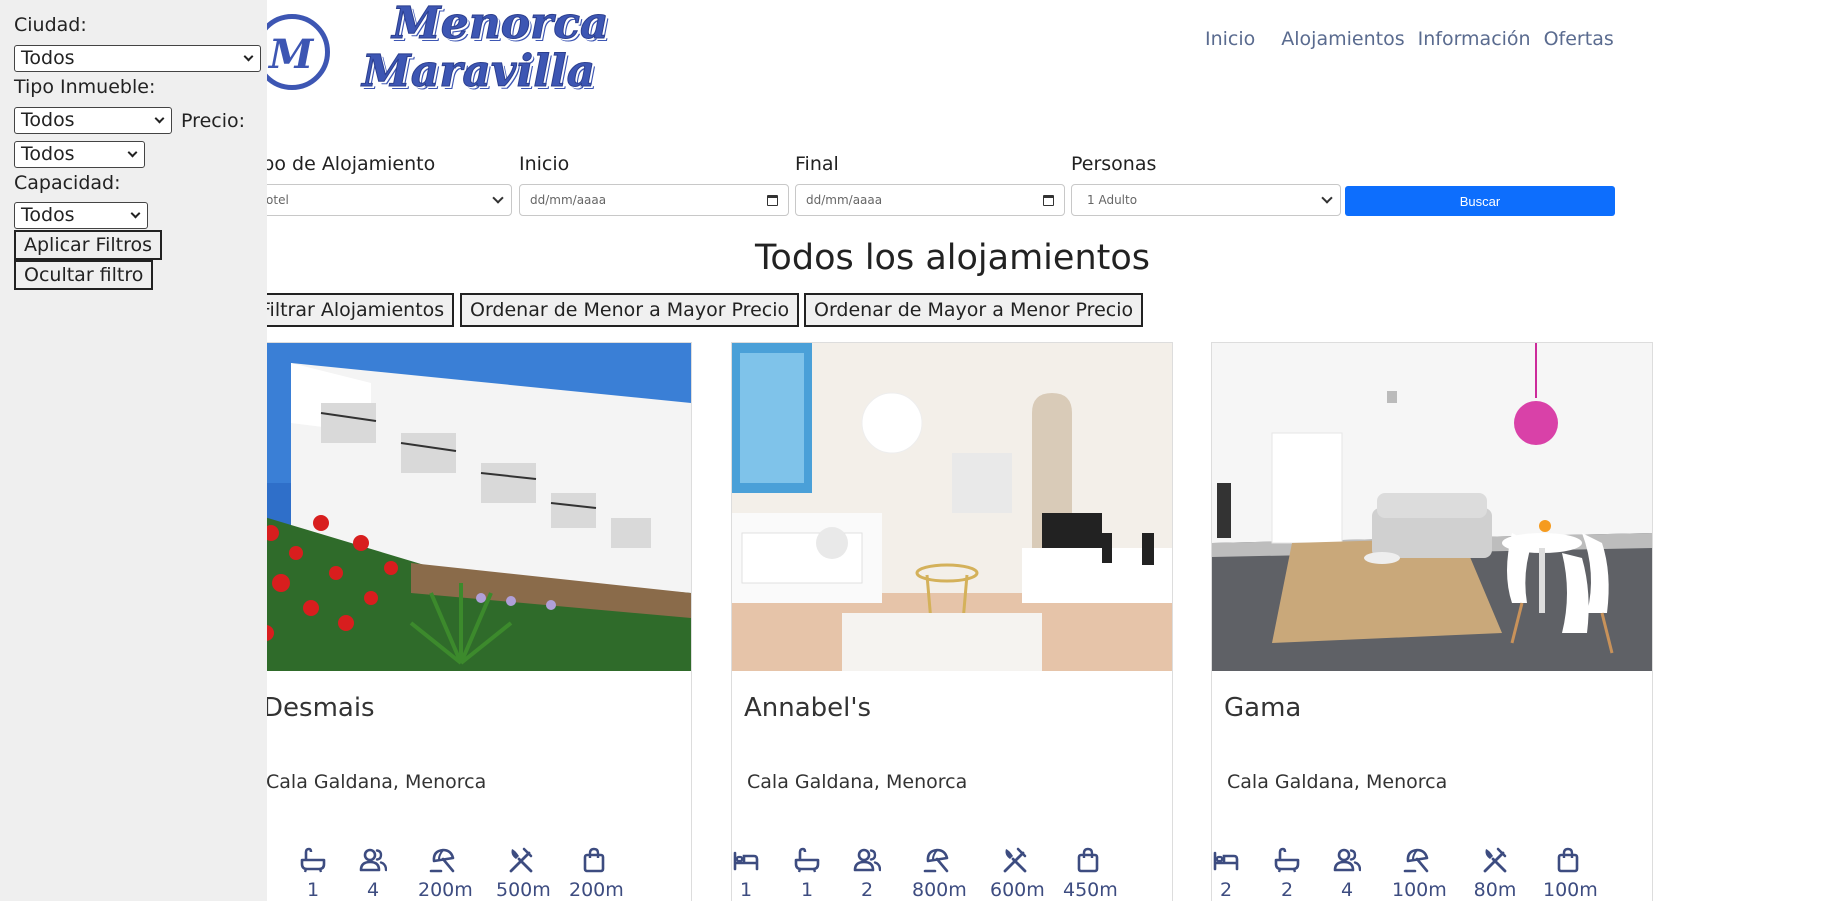 This screenshot has width=1830, height=901. I want to click on start-date-placeholder: dd/mm/aaaa, so click(568, 200).